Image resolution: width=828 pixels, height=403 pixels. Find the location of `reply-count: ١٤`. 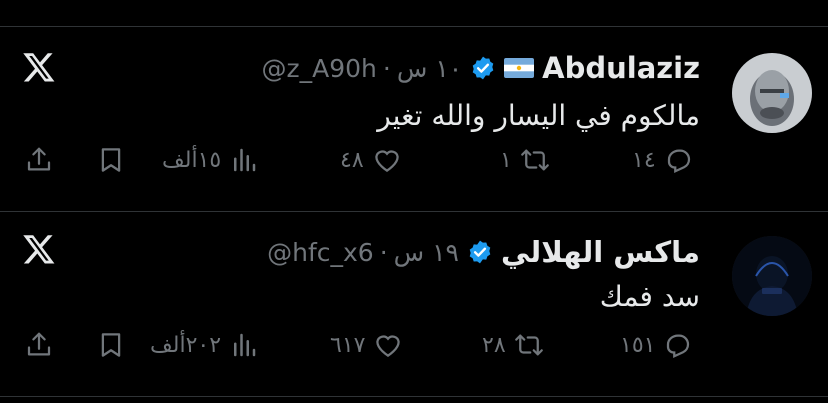

reply-count: ١٤ is located at coordinates (644, 160).